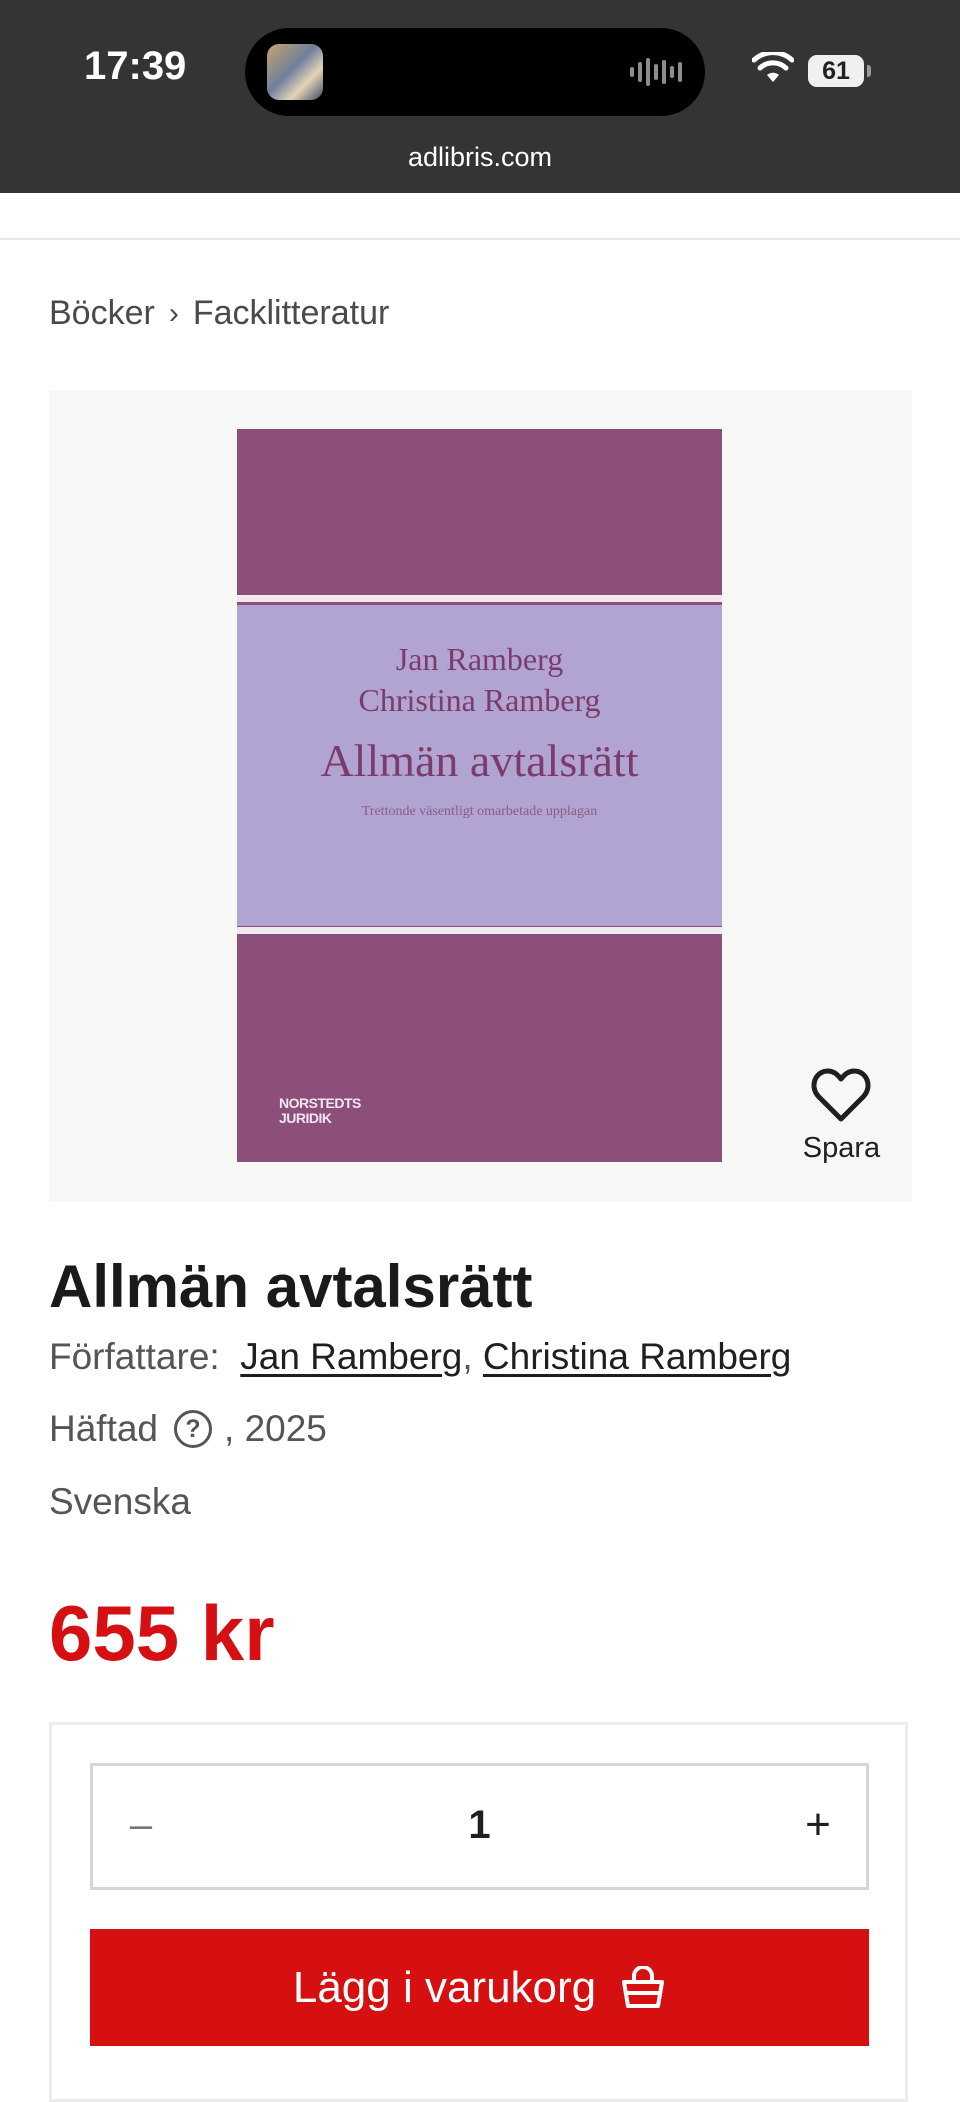 Image resolution: width=960 pixels, height=2102 pixels. I want to click on cover-authors: Jan Ramberg Christina Ramberg, so click(479, 679).